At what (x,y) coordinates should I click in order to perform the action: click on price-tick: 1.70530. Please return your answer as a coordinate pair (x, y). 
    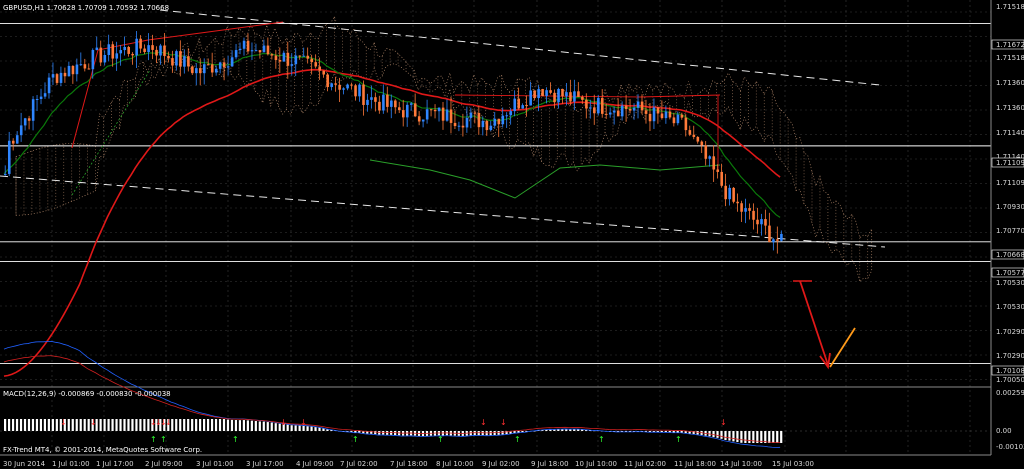
    Looking at the image, I should click on (1010, 283).